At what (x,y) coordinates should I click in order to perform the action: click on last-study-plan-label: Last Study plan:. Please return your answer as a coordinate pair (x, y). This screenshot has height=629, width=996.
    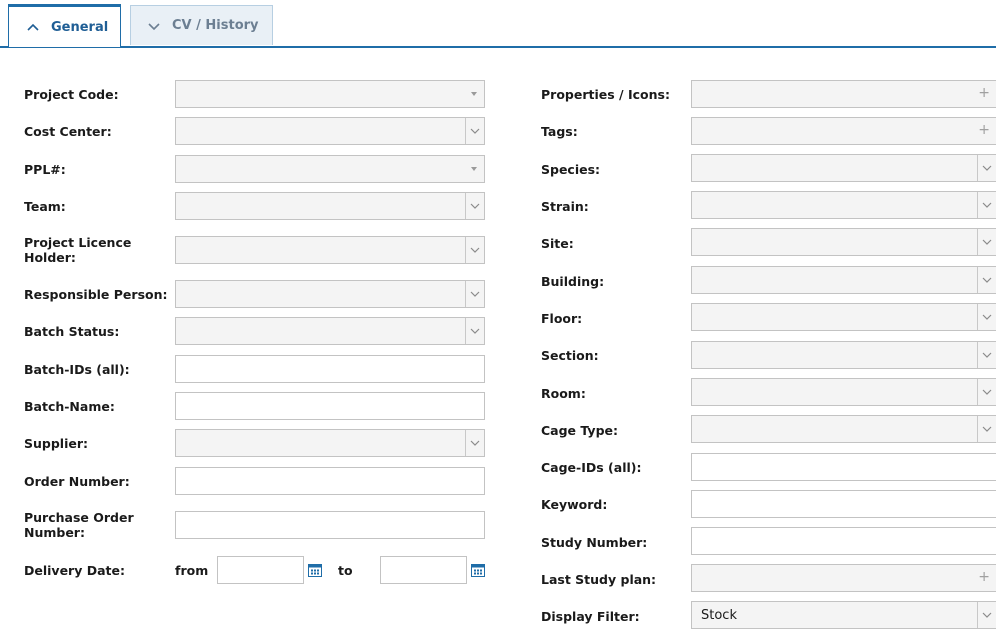
    Looking at the image, I should click on (599, 579).